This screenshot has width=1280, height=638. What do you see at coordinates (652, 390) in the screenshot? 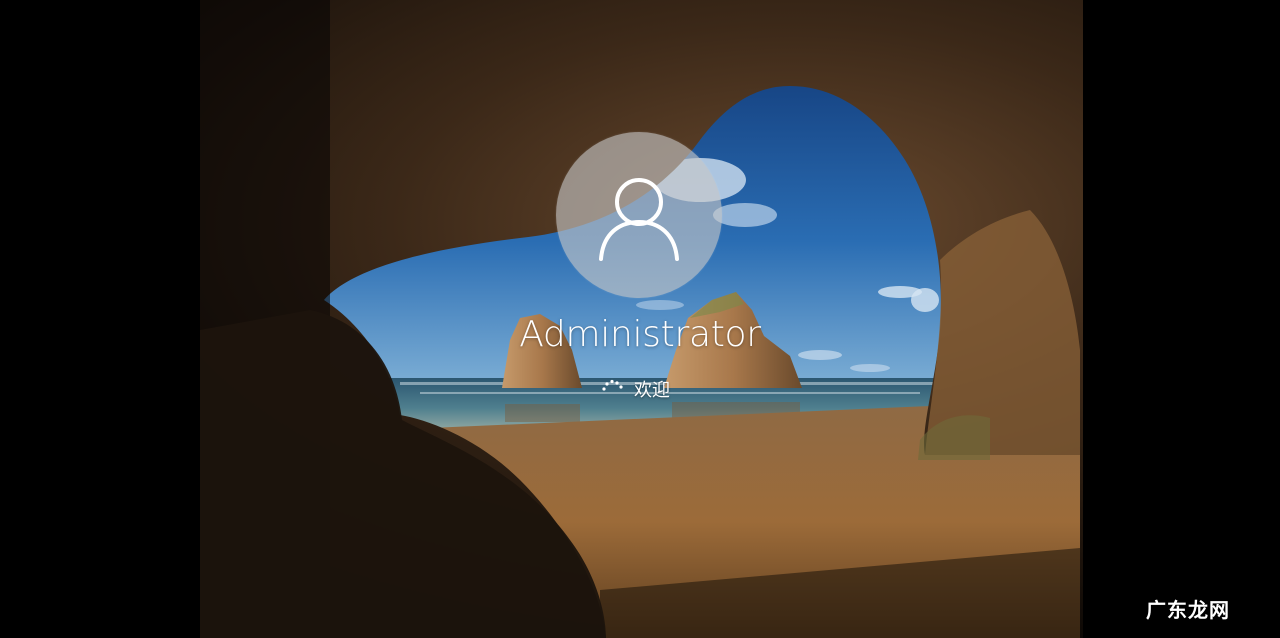
I see `welcome-status: 欢迎` at bounding box center [652, 390].